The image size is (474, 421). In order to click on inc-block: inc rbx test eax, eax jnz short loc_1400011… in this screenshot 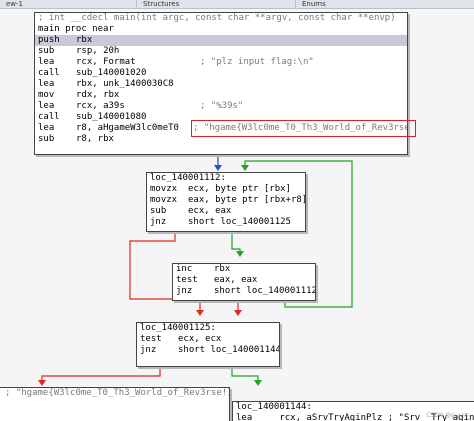, I will do `click(244, 282)`.